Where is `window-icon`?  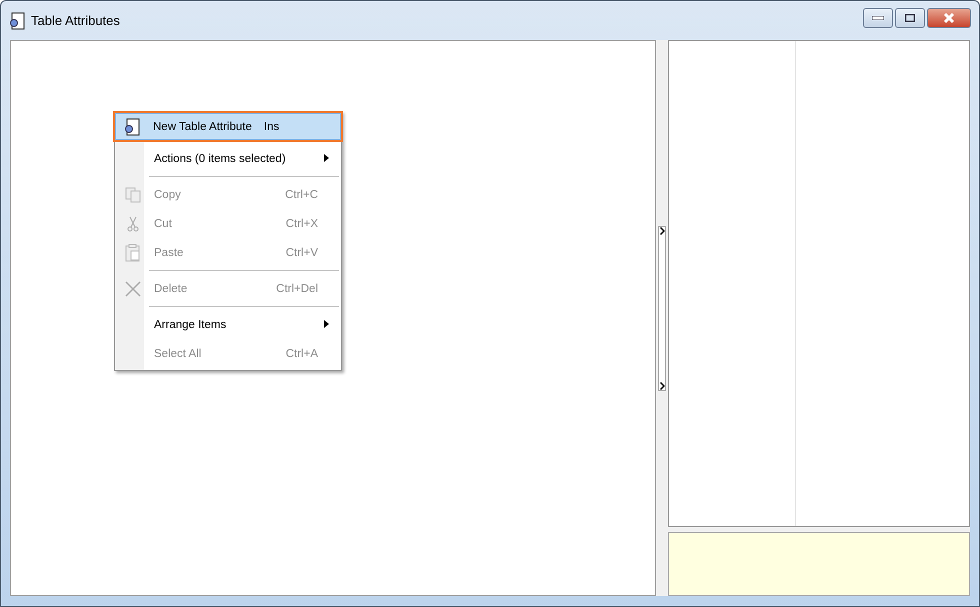 window-icon is located at coordinates (17, 21).